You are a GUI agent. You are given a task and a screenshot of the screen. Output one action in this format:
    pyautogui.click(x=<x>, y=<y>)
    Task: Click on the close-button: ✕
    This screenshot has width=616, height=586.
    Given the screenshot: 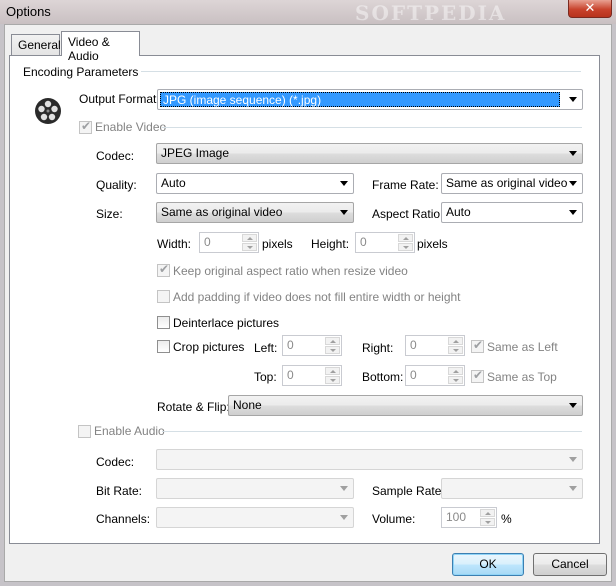 What is the action you would take?
    pyautogui.click(x=590, y=9)
    